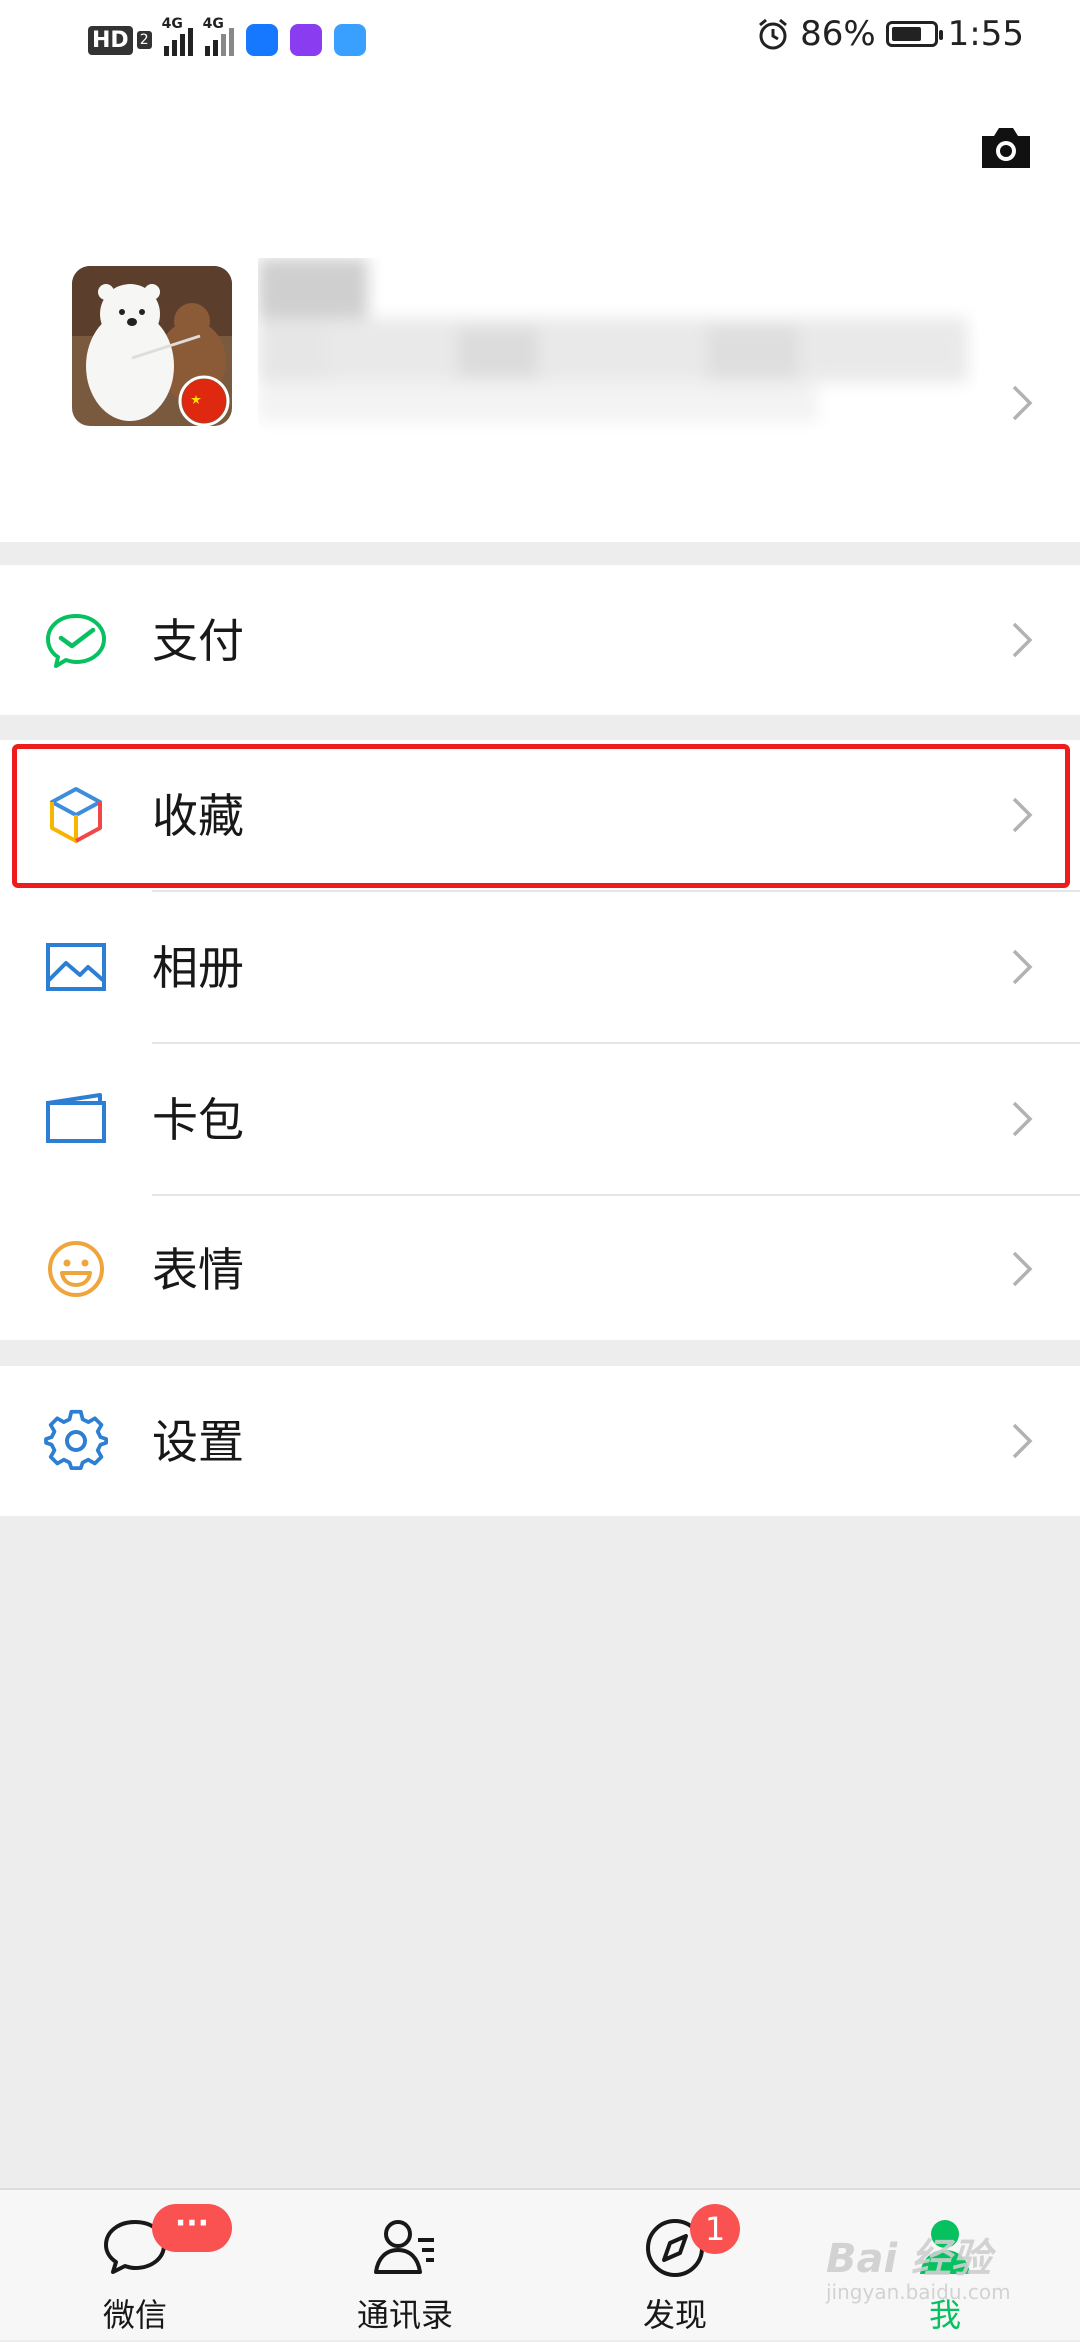 This screenshot has height=2342, width=1080. What do you see at coordinates (261, 40) in the screenshot?
I see `shield-app-icon` at bounding box center [261, 40].